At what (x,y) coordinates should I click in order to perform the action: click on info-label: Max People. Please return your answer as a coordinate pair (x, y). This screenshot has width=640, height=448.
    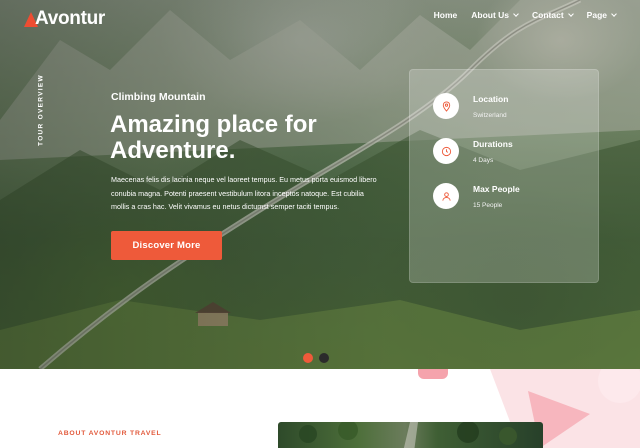
    Looking at the image, I should click on (496, 188).